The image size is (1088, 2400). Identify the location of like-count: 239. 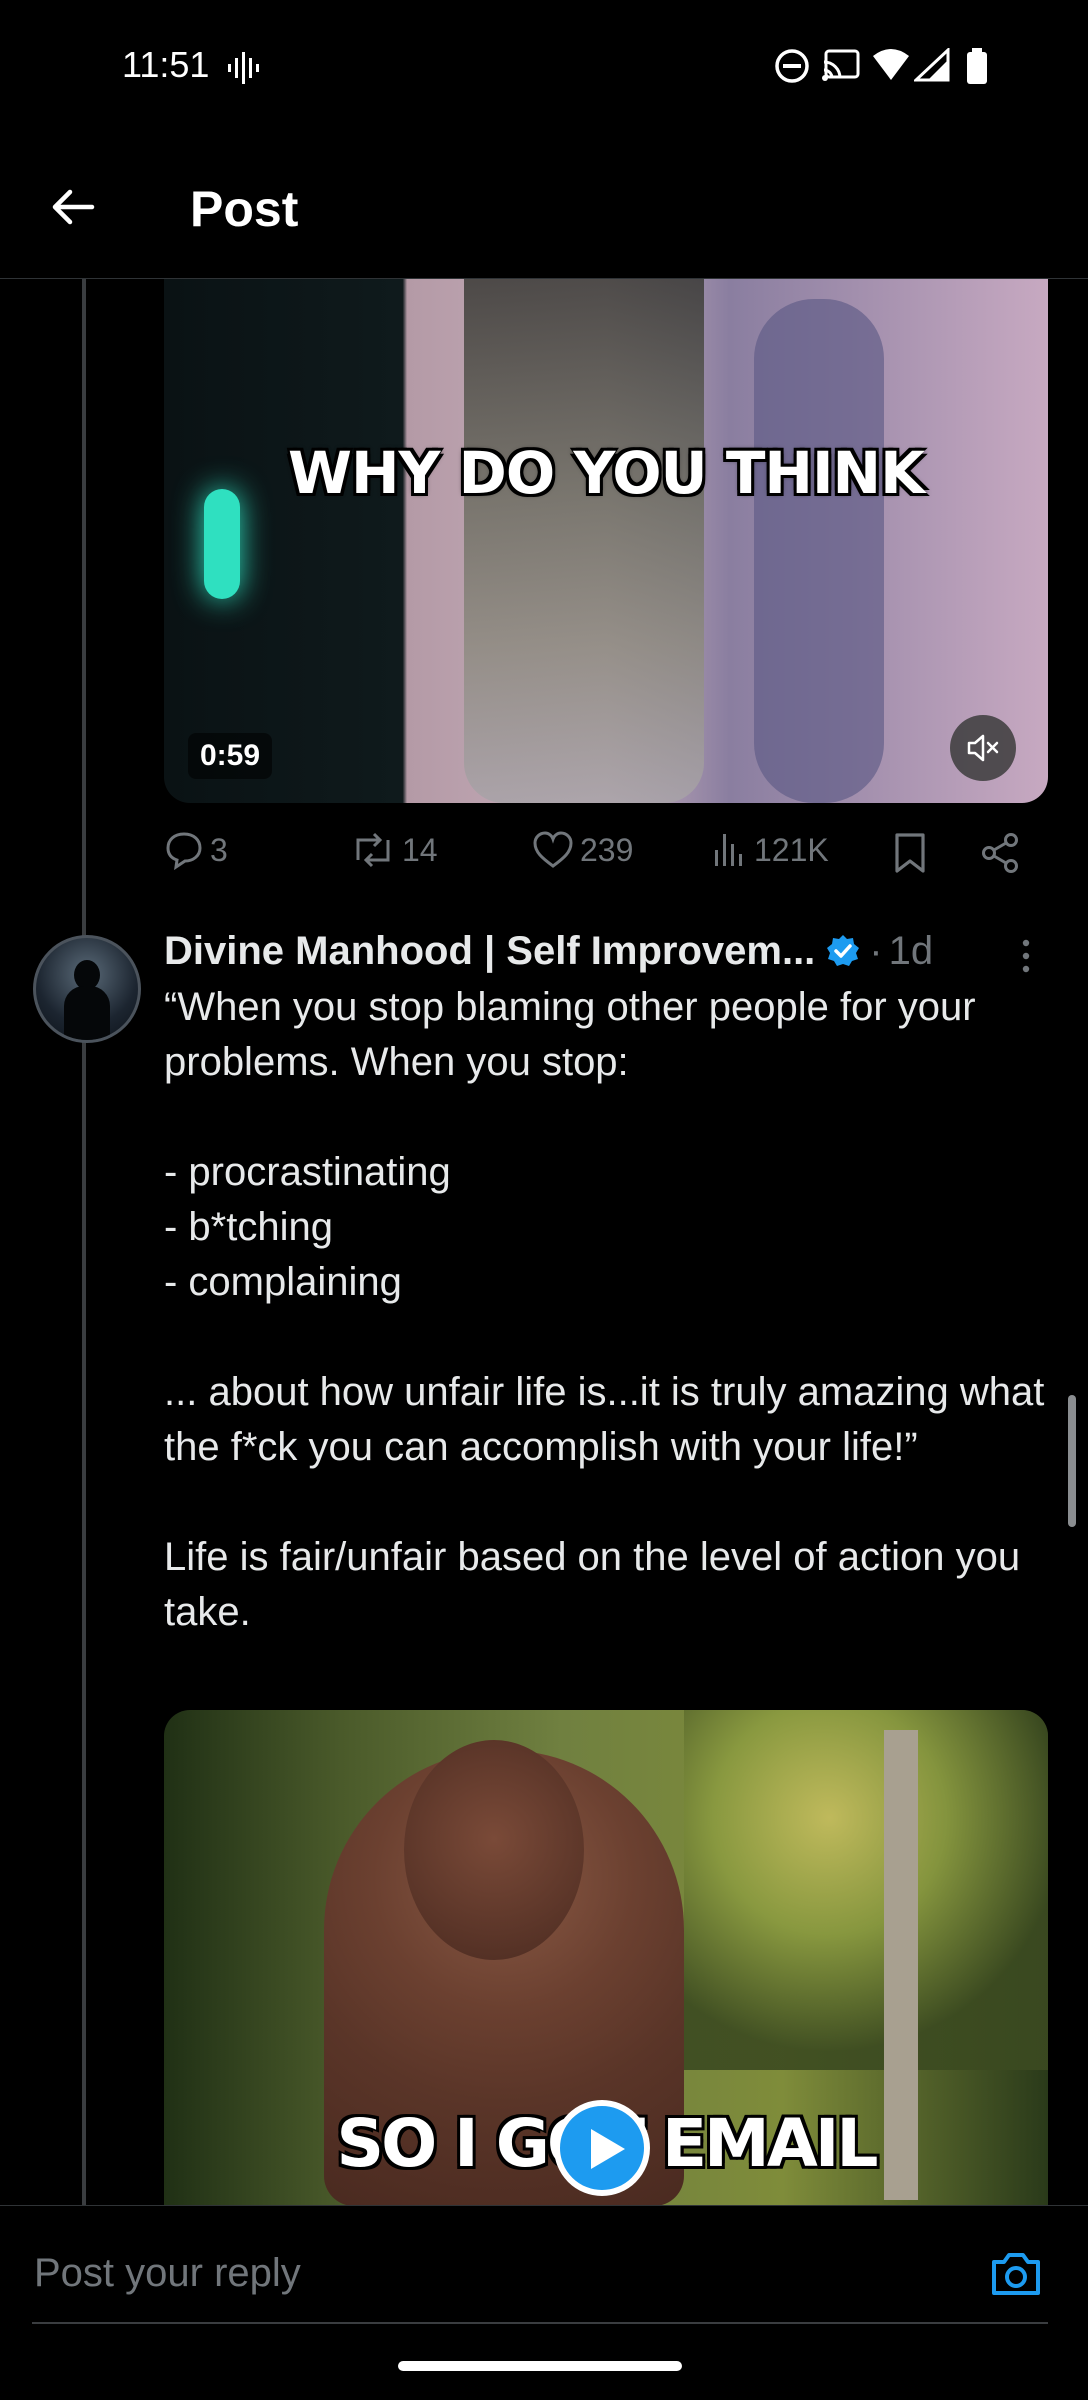
(607, 849).